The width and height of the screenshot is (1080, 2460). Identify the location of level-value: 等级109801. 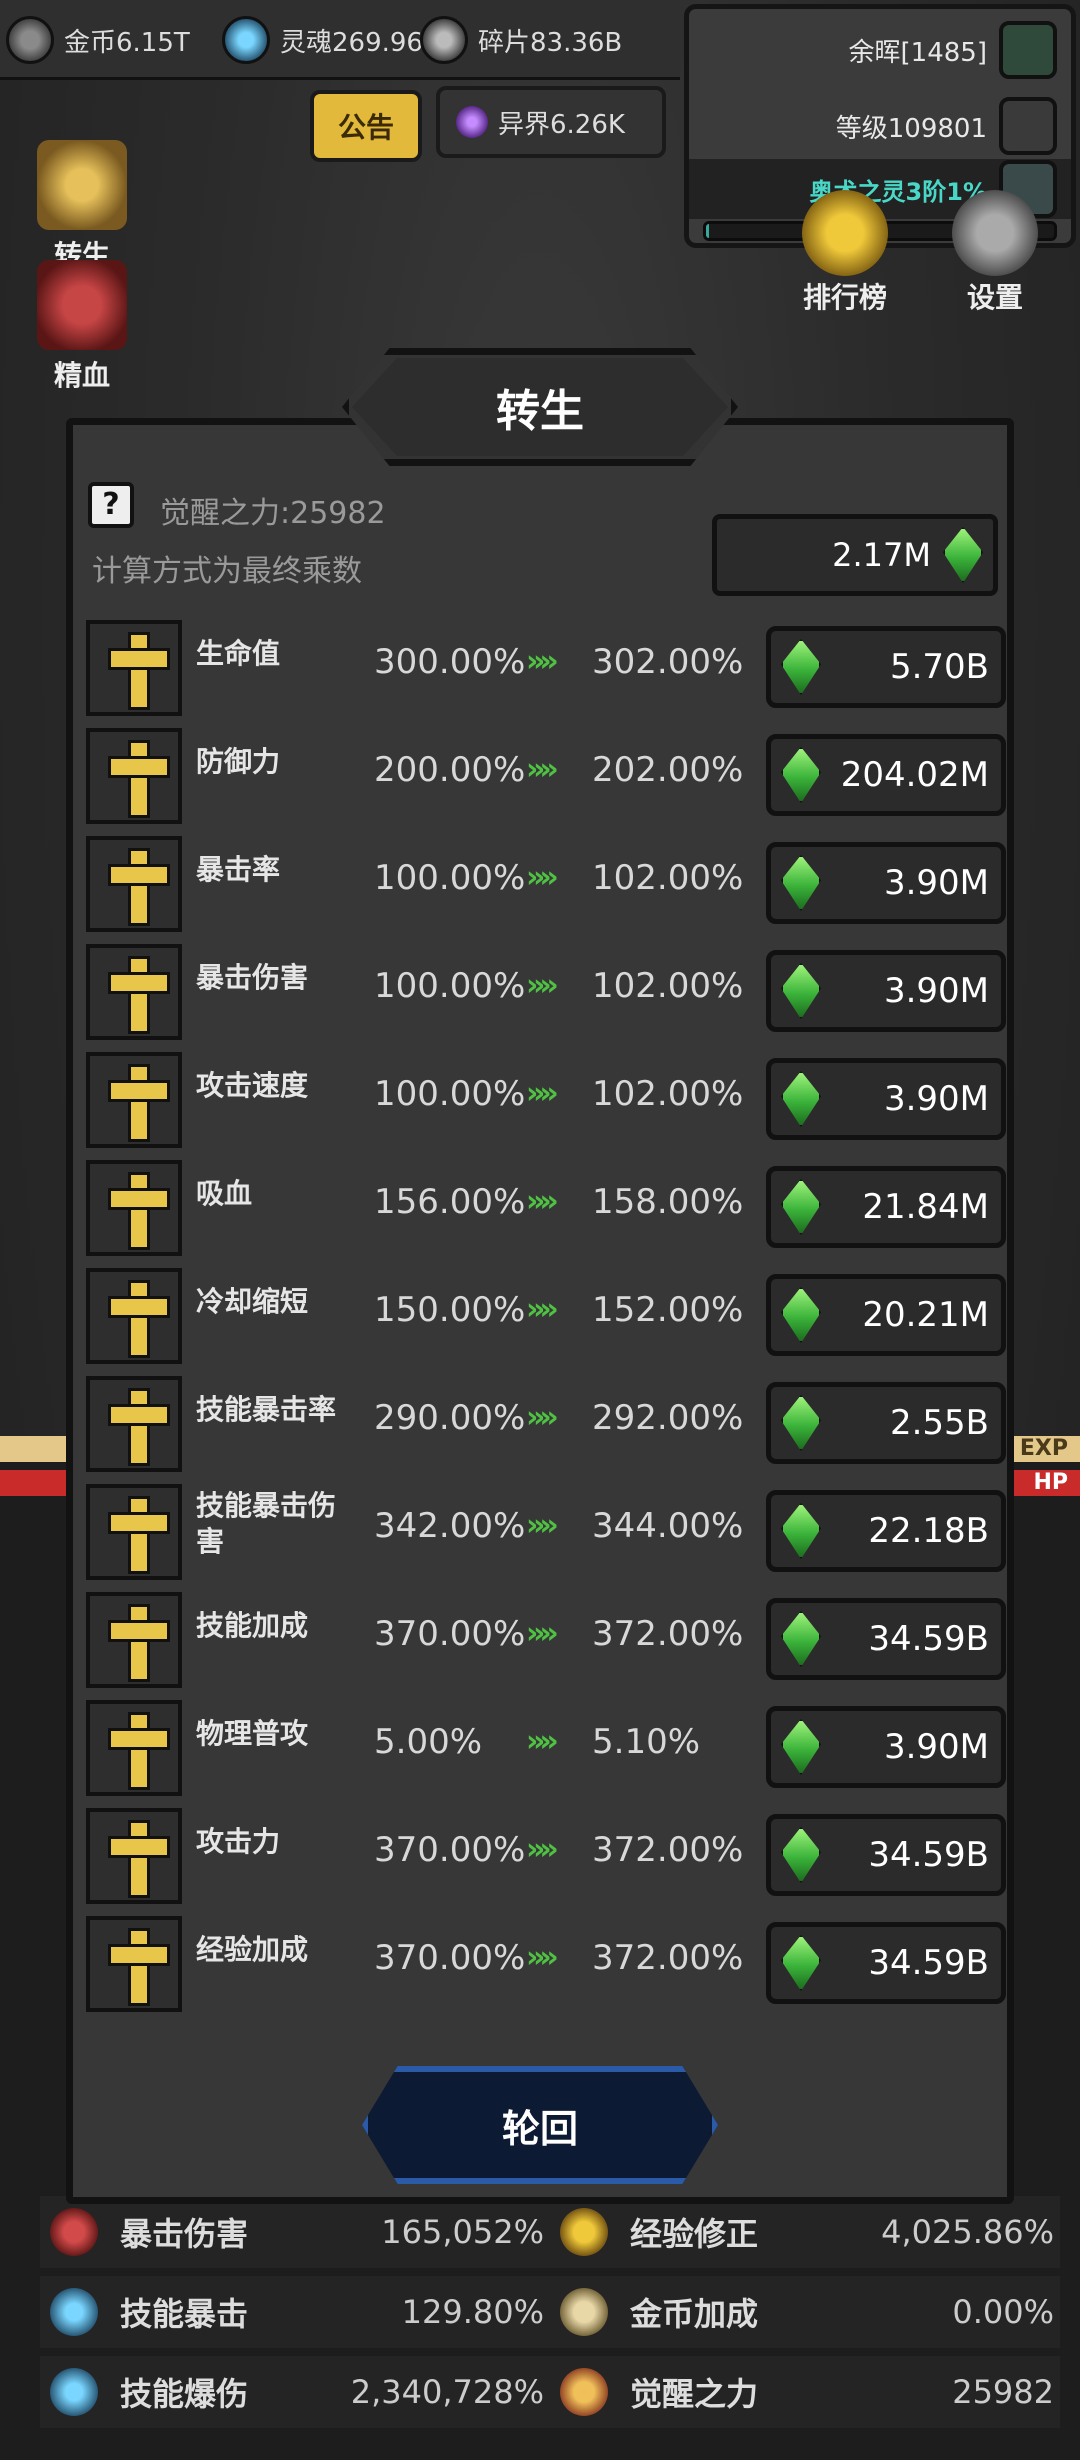
(911, 128).